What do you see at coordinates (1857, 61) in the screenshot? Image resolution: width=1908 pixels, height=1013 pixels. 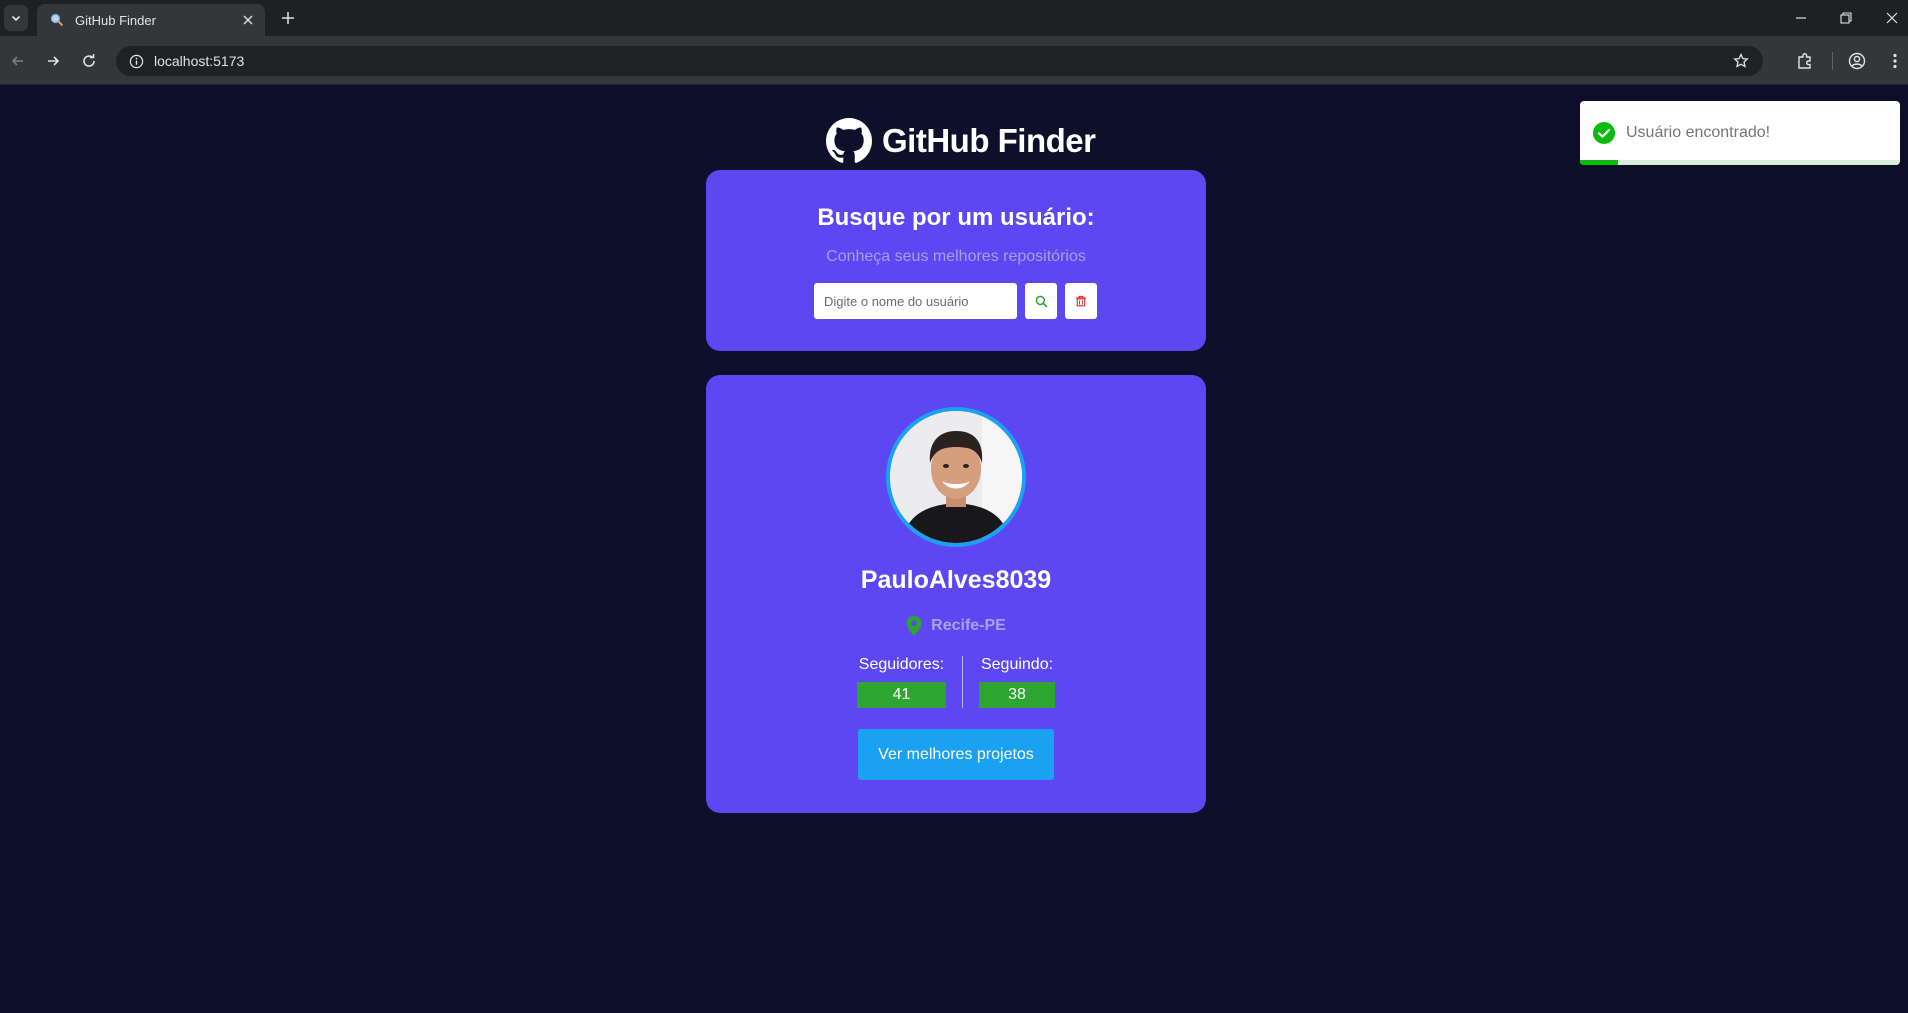 I see `profile-account-icon` at bounding box center [1857, 61].